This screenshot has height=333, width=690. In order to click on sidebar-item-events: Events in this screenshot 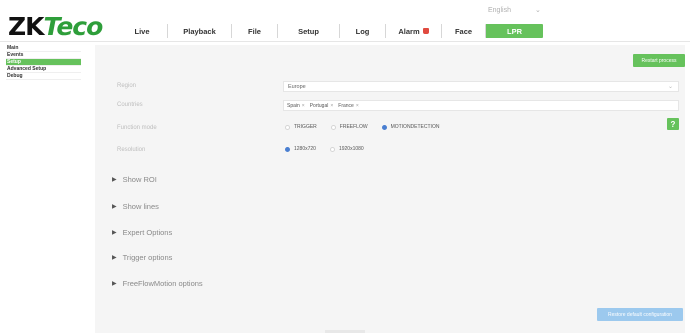, I will do `click(43, 55)`.